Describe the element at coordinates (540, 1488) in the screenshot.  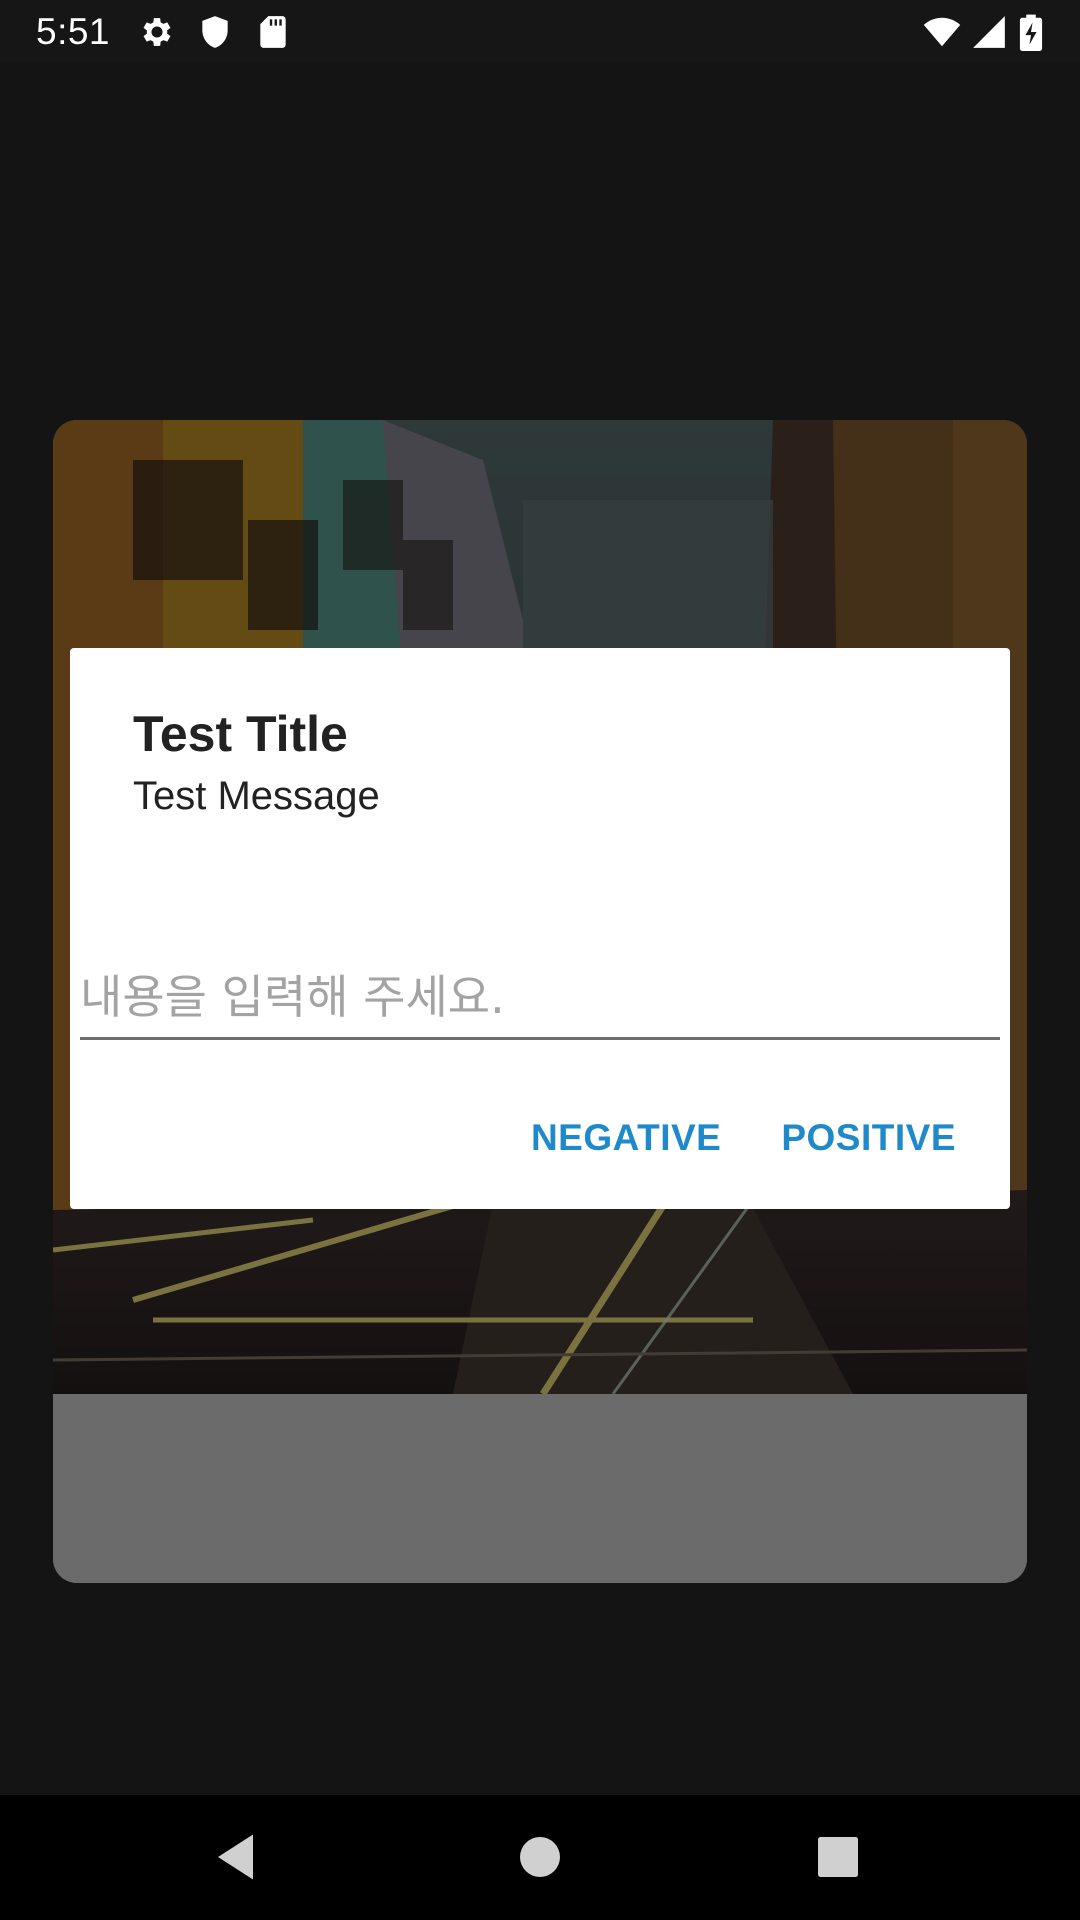
I see `card-footer` at that location.